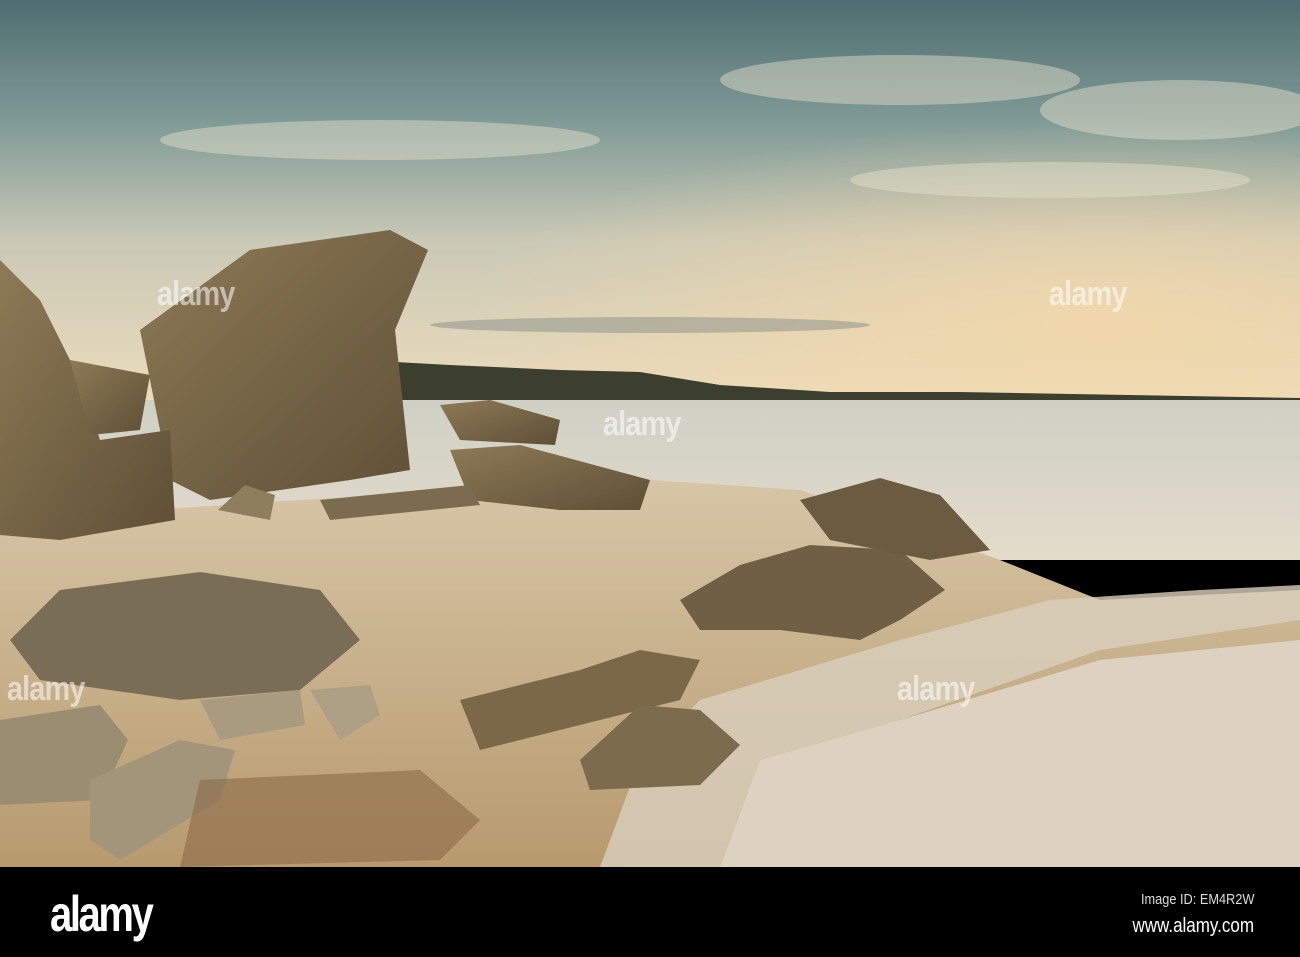 The height and width of the screenshot is (957, 1300). I want to click on pebbles, so click(330, 818).